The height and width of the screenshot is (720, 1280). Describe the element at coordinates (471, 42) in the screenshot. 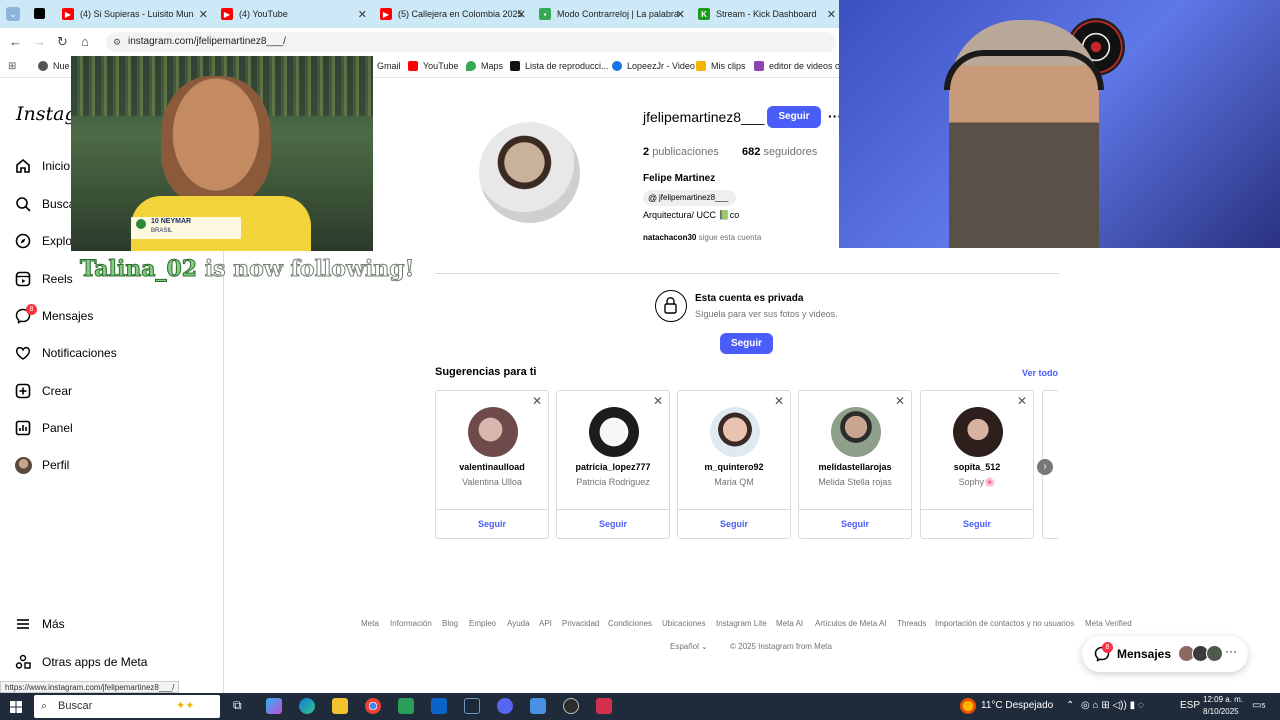

I see `url-input: ⚙ instagram.com/jfelipemartinez8___/` at that location.